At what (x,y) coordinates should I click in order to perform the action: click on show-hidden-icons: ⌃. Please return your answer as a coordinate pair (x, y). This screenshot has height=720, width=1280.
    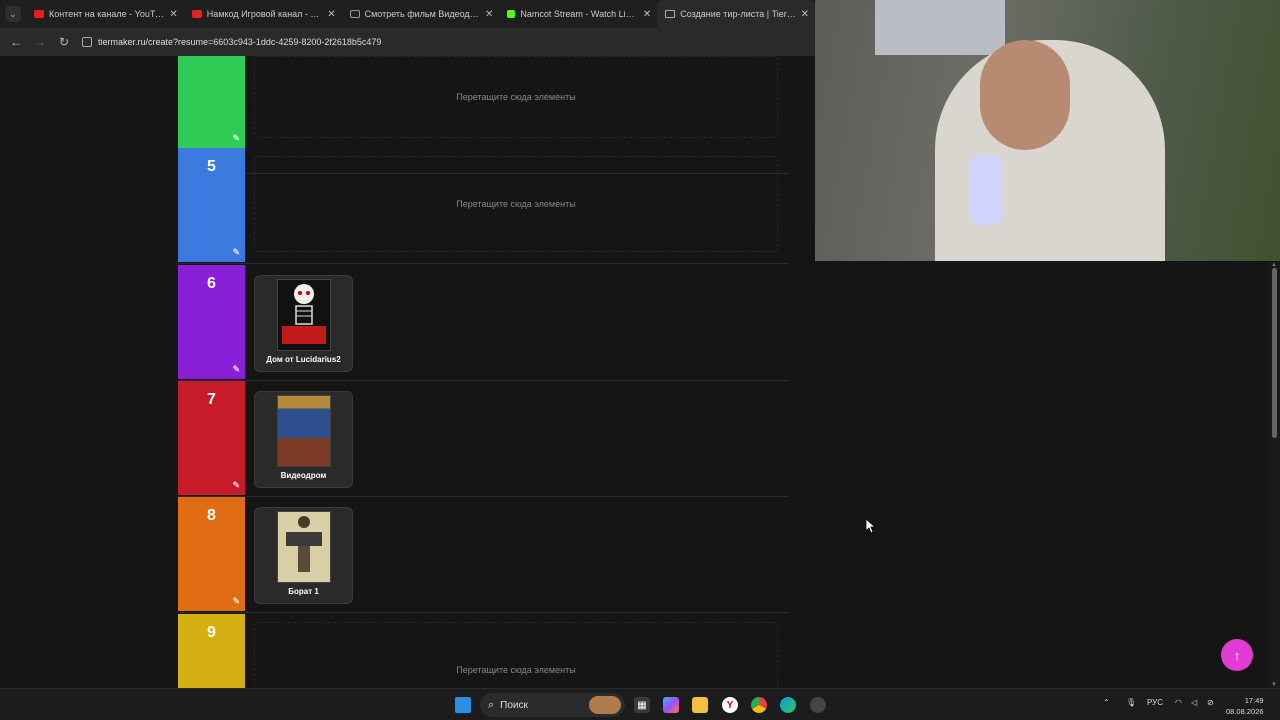
    Looking at the image, I should click on (1106, 702).